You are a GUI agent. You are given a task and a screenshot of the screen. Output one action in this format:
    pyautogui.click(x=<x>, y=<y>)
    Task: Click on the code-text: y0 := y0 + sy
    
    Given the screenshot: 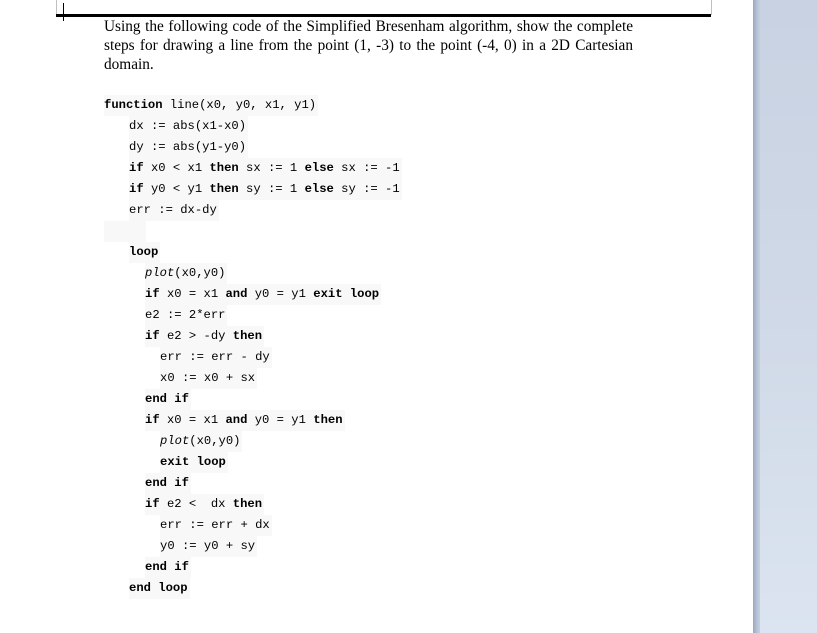 What is the action you would take?
    pyautogui.click(x=208, y=546)
    